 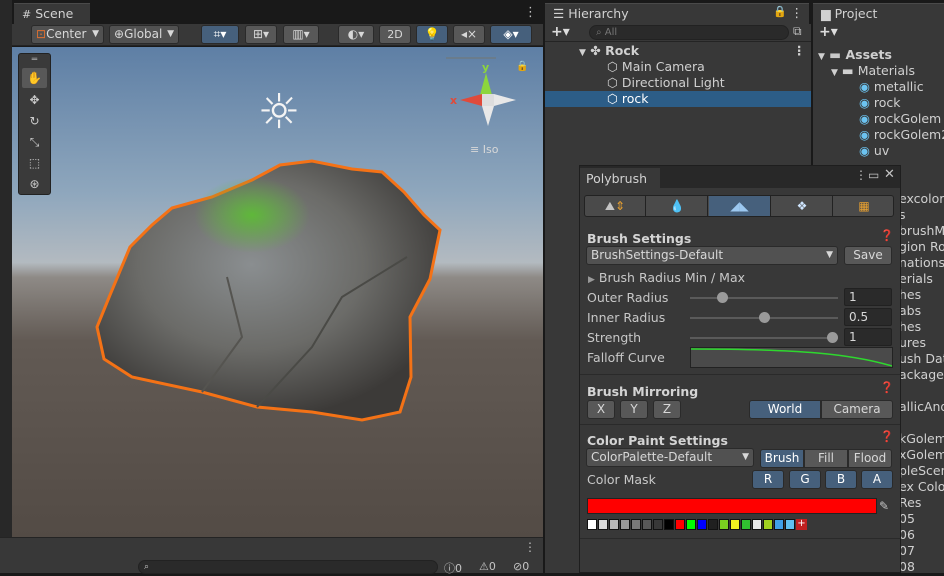 I want to click on sculpt-mode-icon: ⛰⇕, so click(x=615, y=206).